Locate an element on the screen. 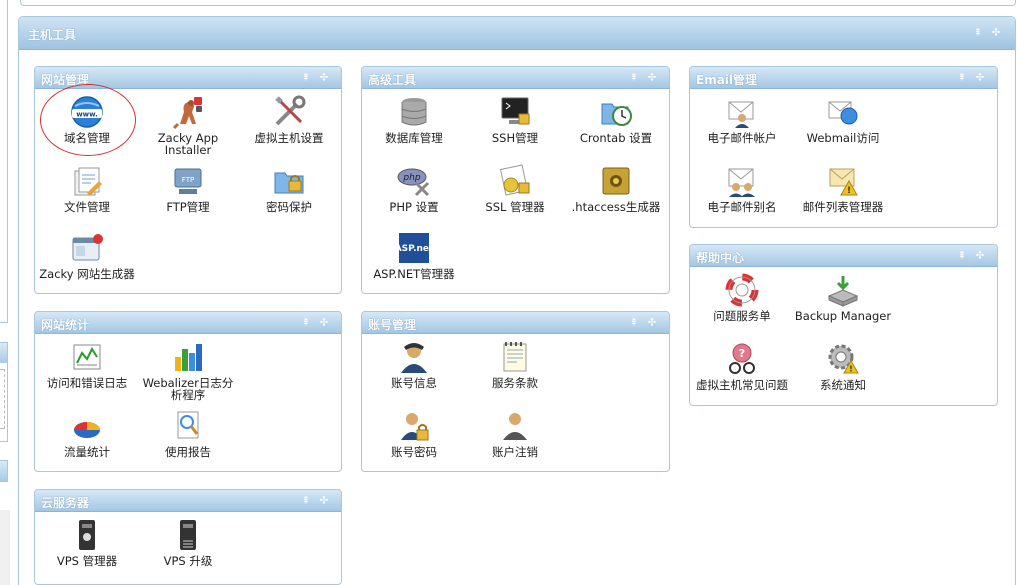 The image size is (1017, 585). item-label: FTP管理 is located at coordinates (188, 207).